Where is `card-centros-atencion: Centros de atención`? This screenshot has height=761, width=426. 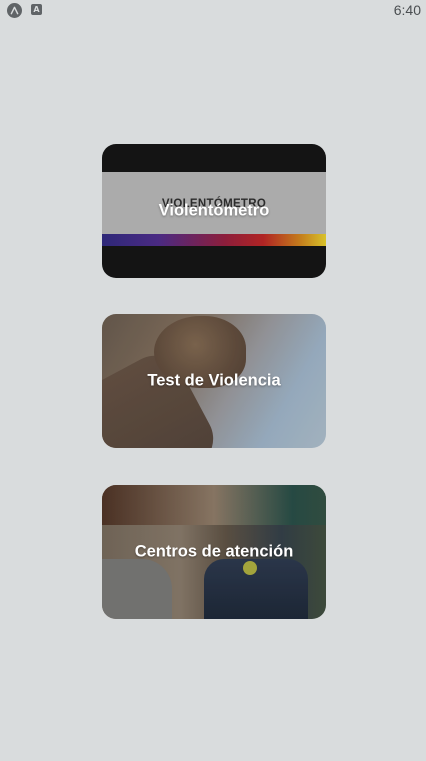
card-centros-atencion: Centros de atención is located at coordinates (214, 552).